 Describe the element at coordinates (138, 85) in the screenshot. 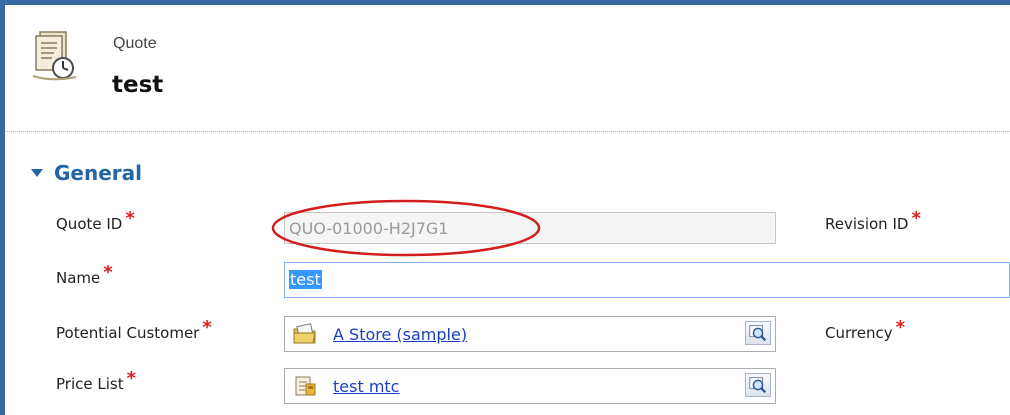

I see `record-title: test` at that location.